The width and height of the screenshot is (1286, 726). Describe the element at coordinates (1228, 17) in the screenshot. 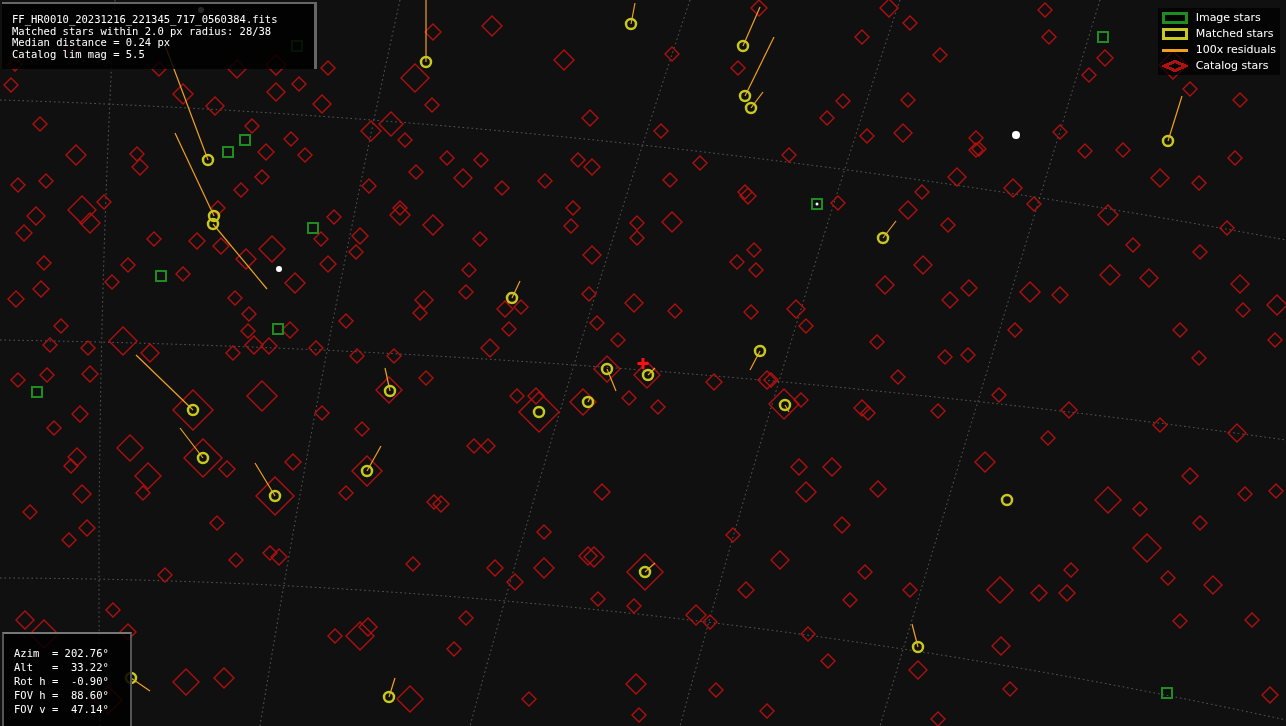

I see `legend-label: Image stars` at that location.